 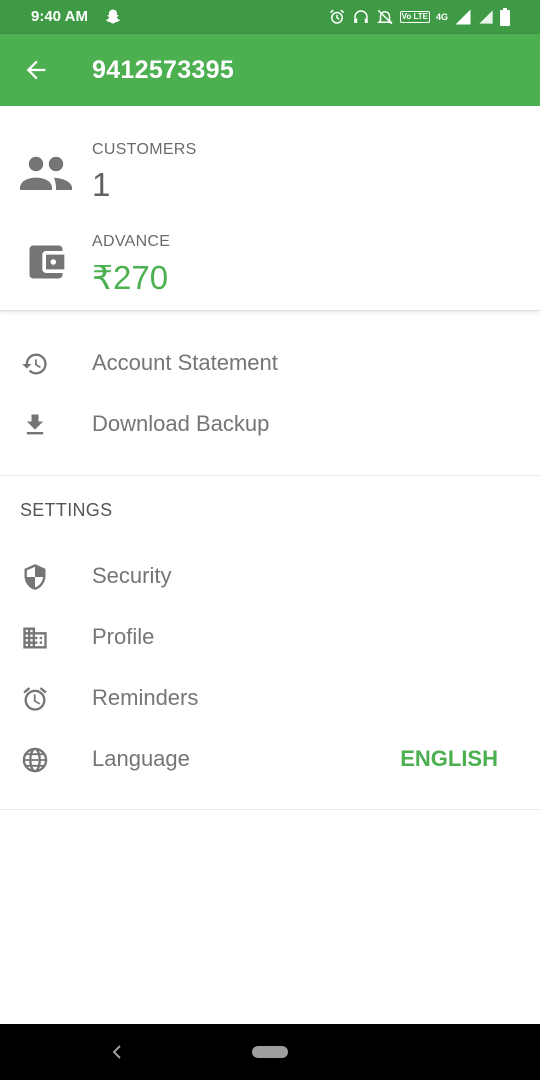 I want to click on divider-bottom, so click(x=270, y=809).